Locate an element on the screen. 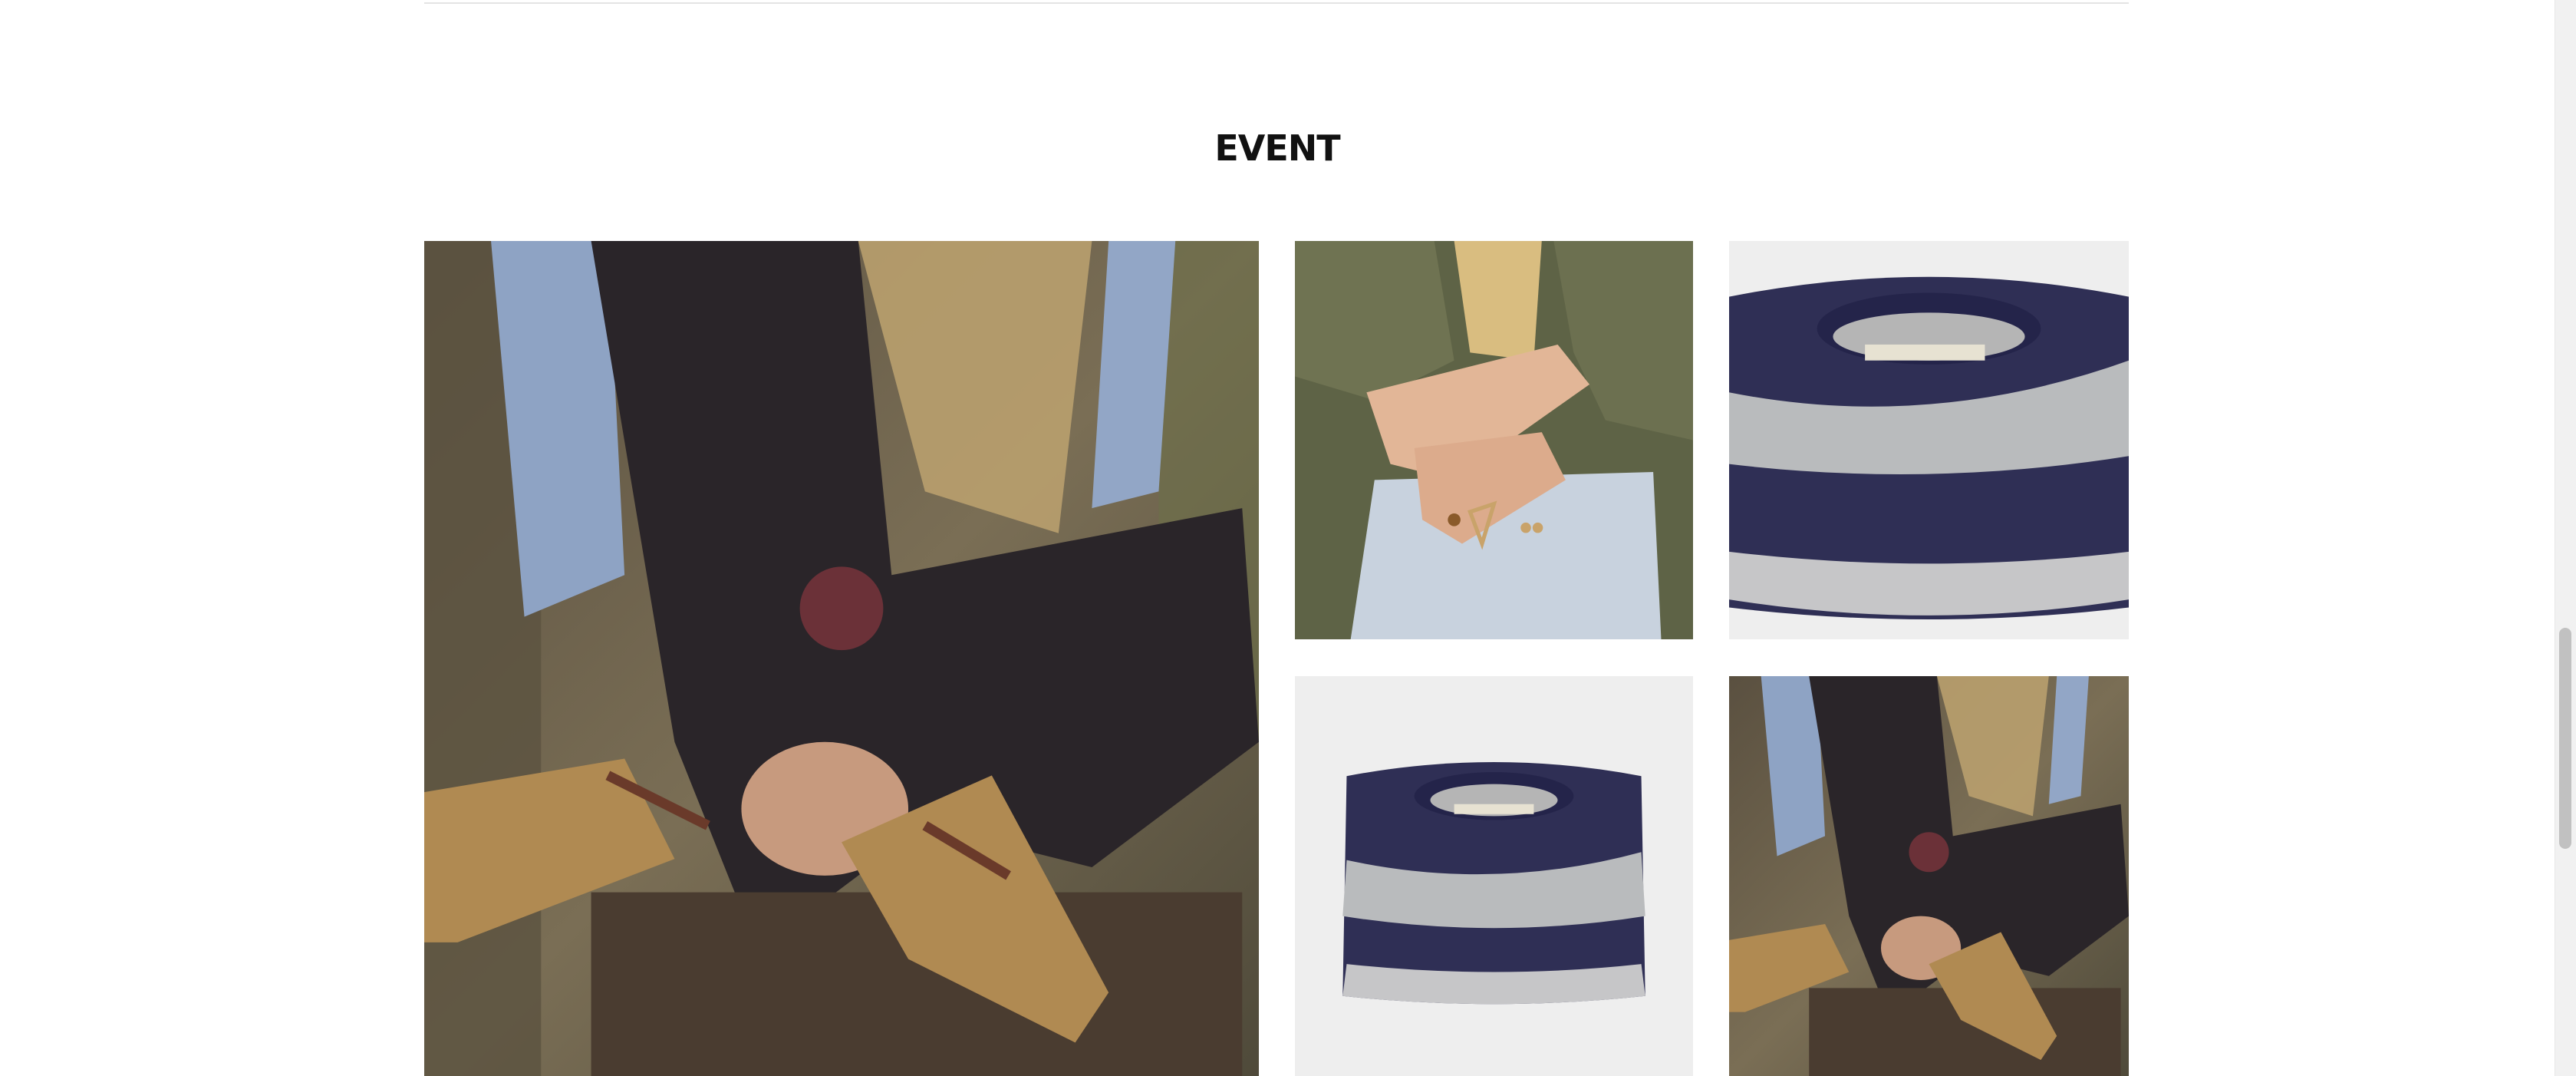 This screenshot has width=2576, height=1076. gallery-image-hands-rings is located at coordinates (1494, 440).